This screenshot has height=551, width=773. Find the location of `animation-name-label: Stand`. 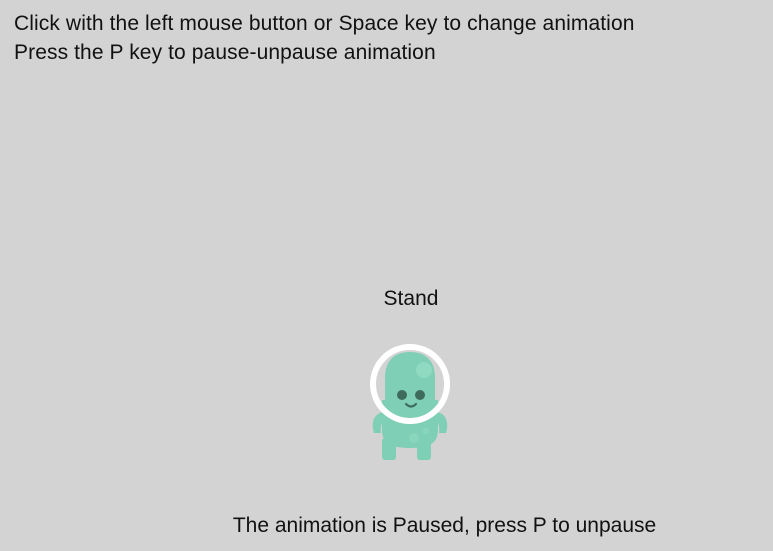

animation-name-label: Stand is located at coordinates (411, 298).